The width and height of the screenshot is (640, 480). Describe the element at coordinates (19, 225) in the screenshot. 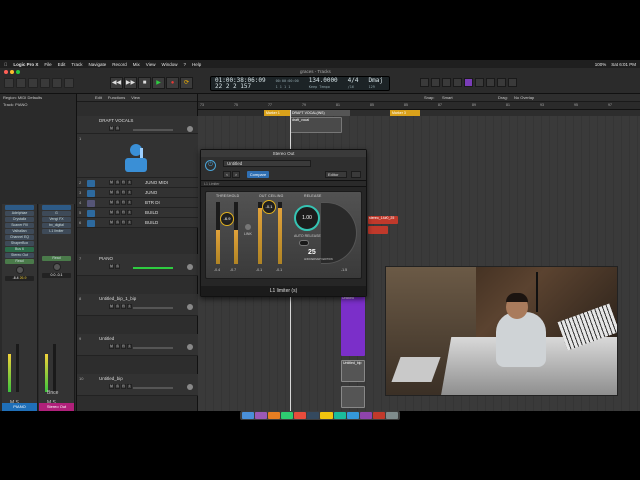

I see `plugin-slot-2: Scaner Fill` at that location.